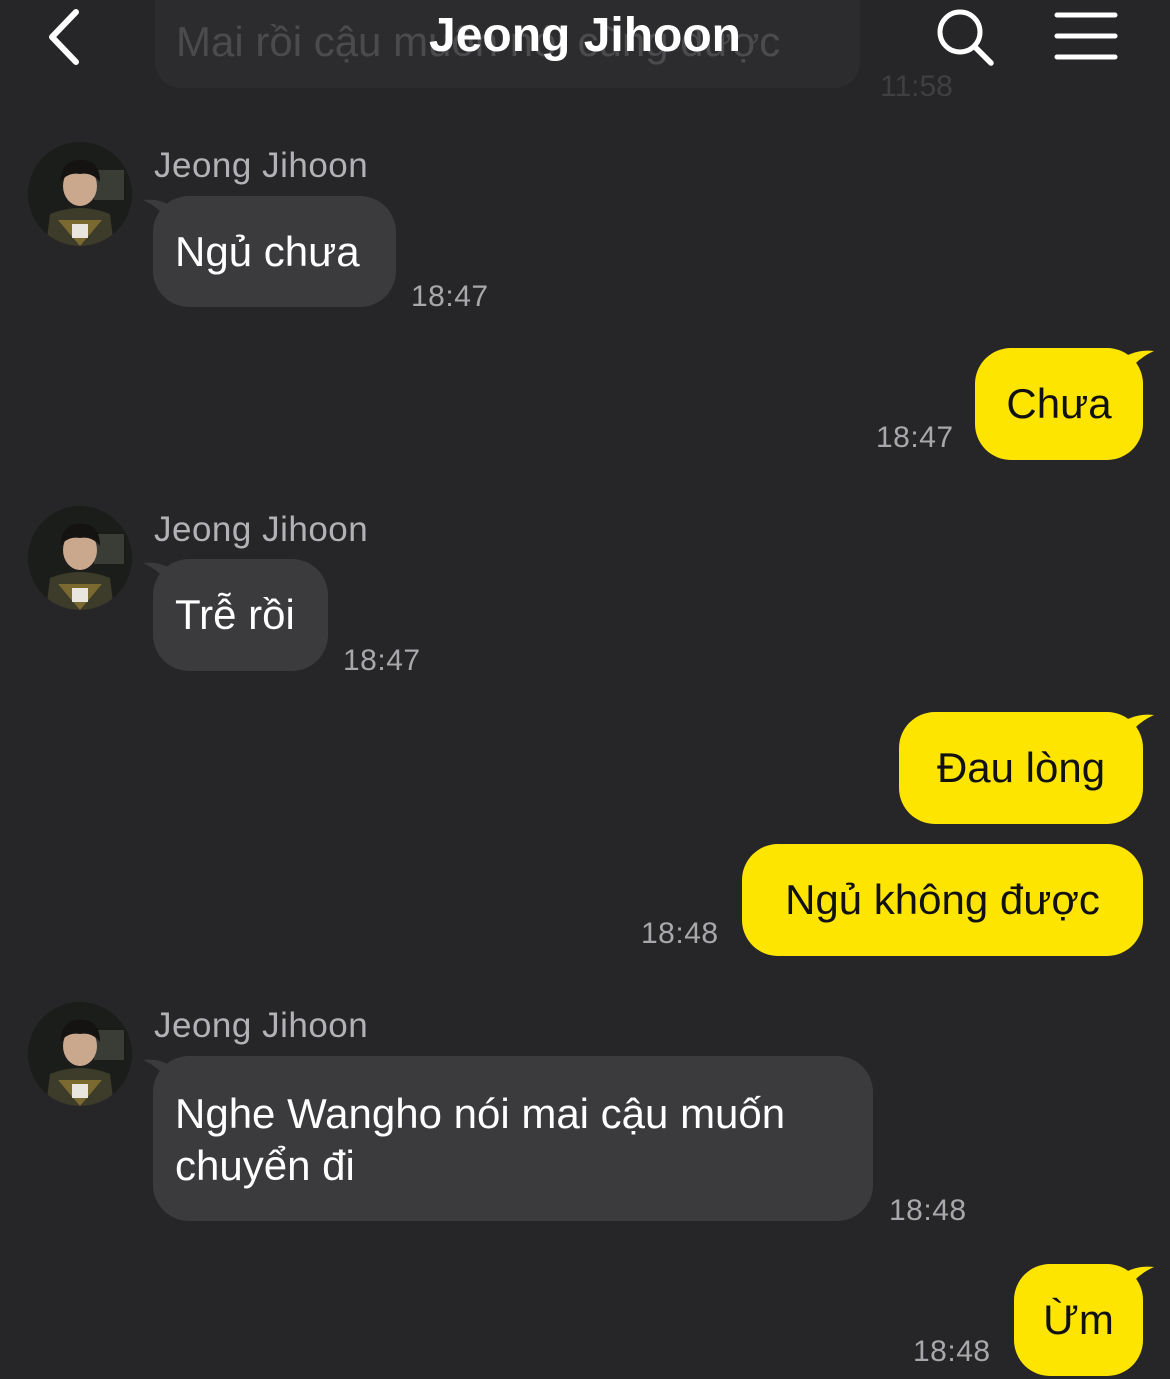 This screenshot has height=1379, width=1170. I want to click on search-icon, so click(965, 37).